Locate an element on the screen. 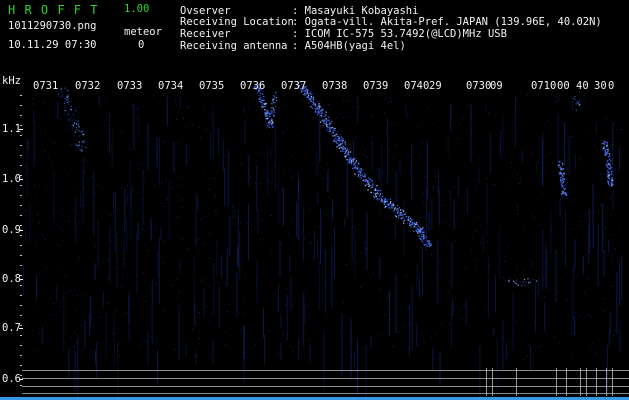  y-tick-label: 0.9 is located at coordinates (11, 230).